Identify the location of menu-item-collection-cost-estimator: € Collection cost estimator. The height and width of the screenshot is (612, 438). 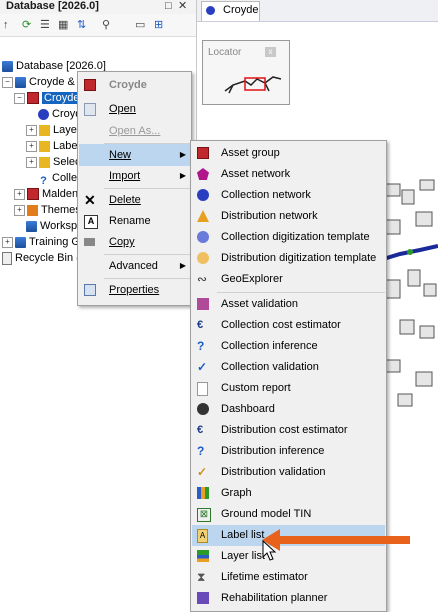
(288, 325).